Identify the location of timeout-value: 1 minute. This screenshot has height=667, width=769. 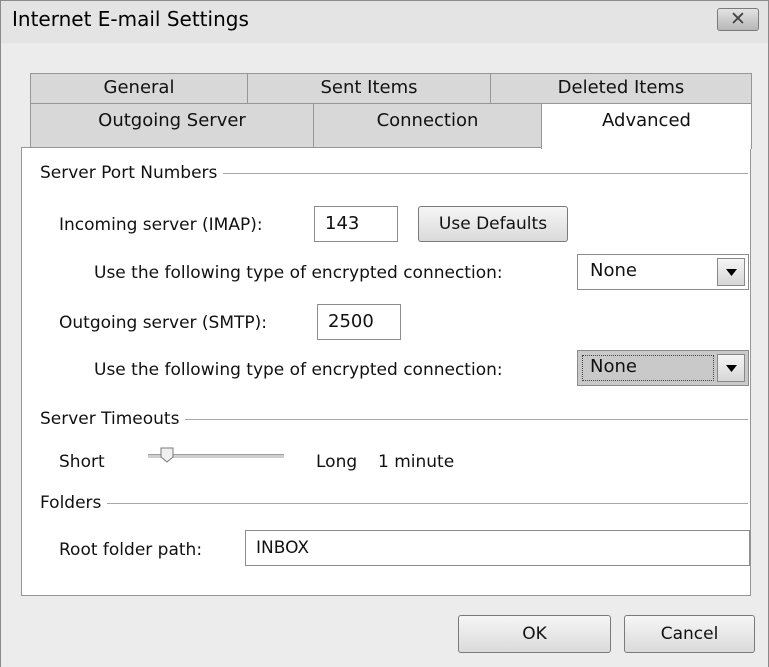
(416, 462).